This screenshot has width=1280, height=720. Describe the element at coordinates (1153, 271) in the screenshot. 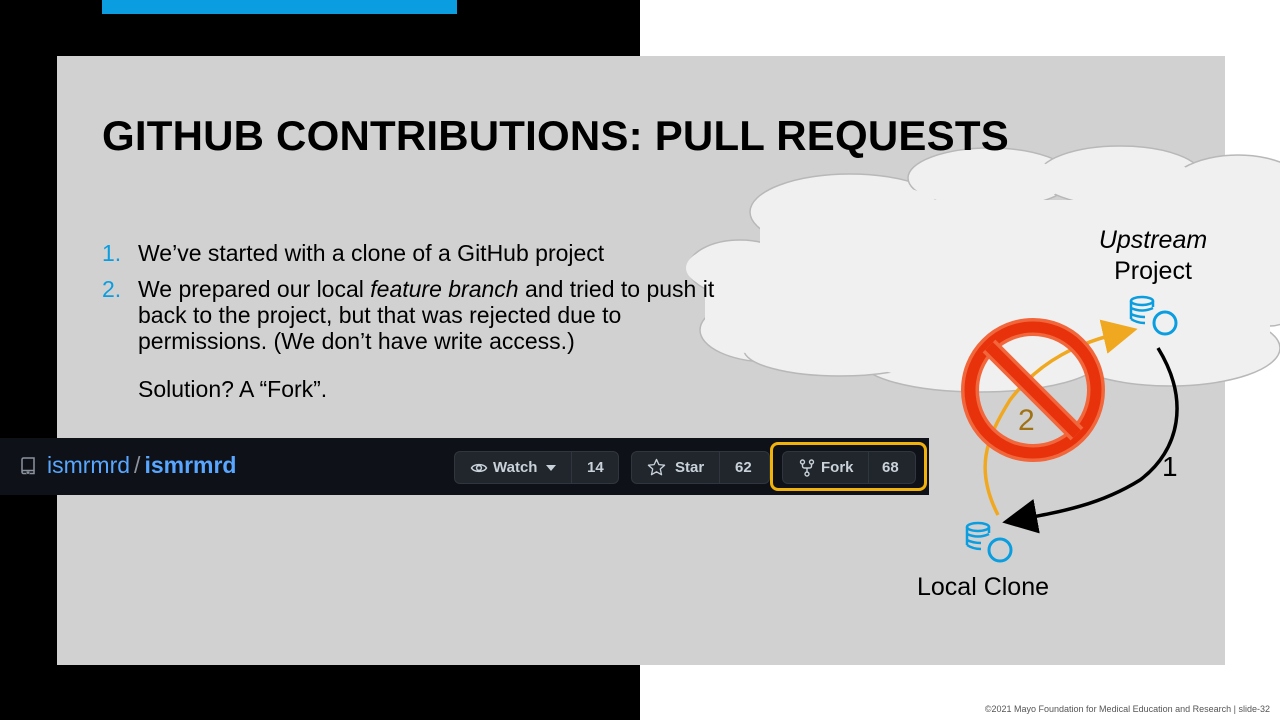

I see `upstream-label-line2: Project` at that location.